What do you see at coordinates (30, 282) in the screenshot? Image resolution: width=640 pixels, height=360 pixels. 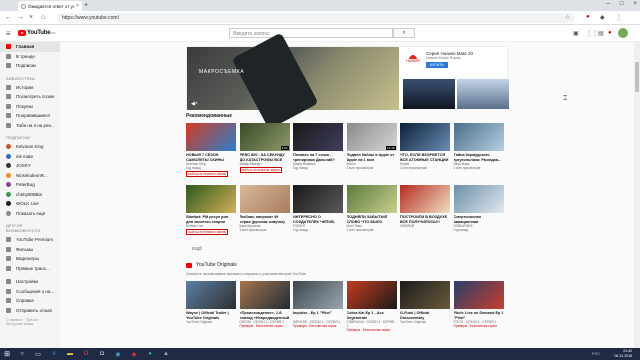 I see `sidebar-item-settings: Настройки` at bounding box center [30, 282].